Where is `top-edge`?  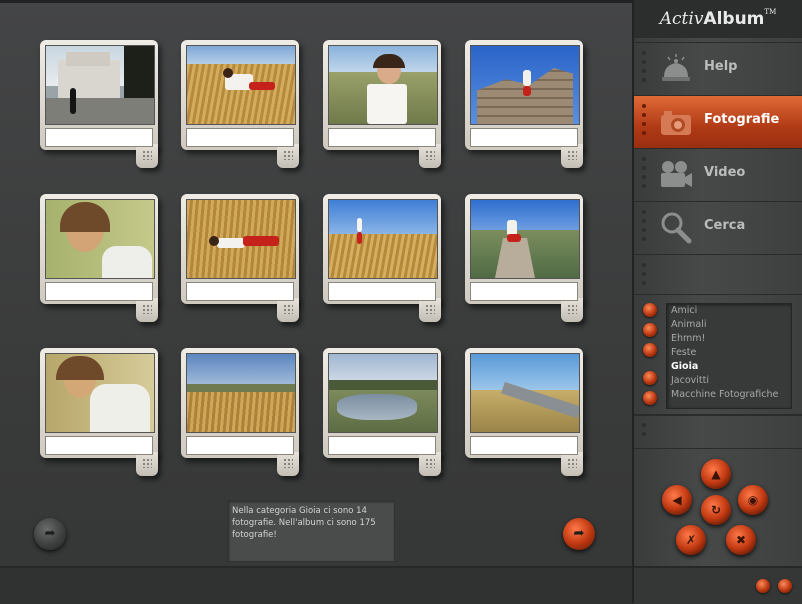 top-edge is located at coordinates (316, 1).